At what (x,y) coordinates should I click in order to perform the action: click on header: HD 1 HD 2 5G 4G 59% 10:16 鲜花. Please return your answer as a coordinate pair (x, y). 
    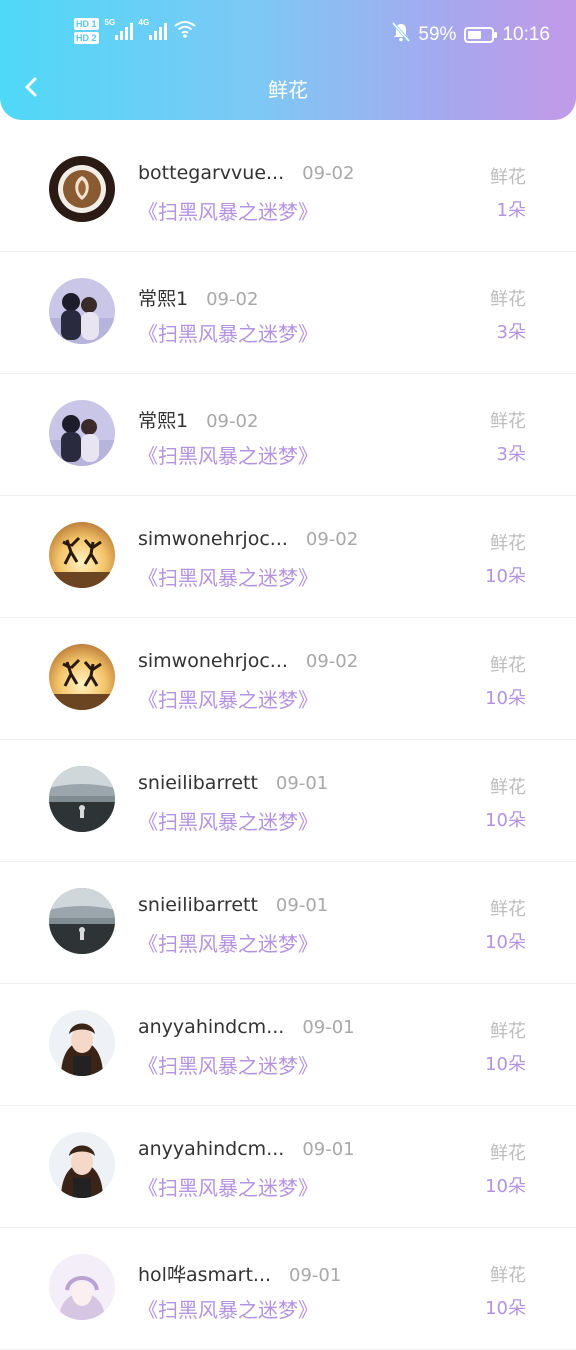
    Looking at the image, I should click on (288, 60).